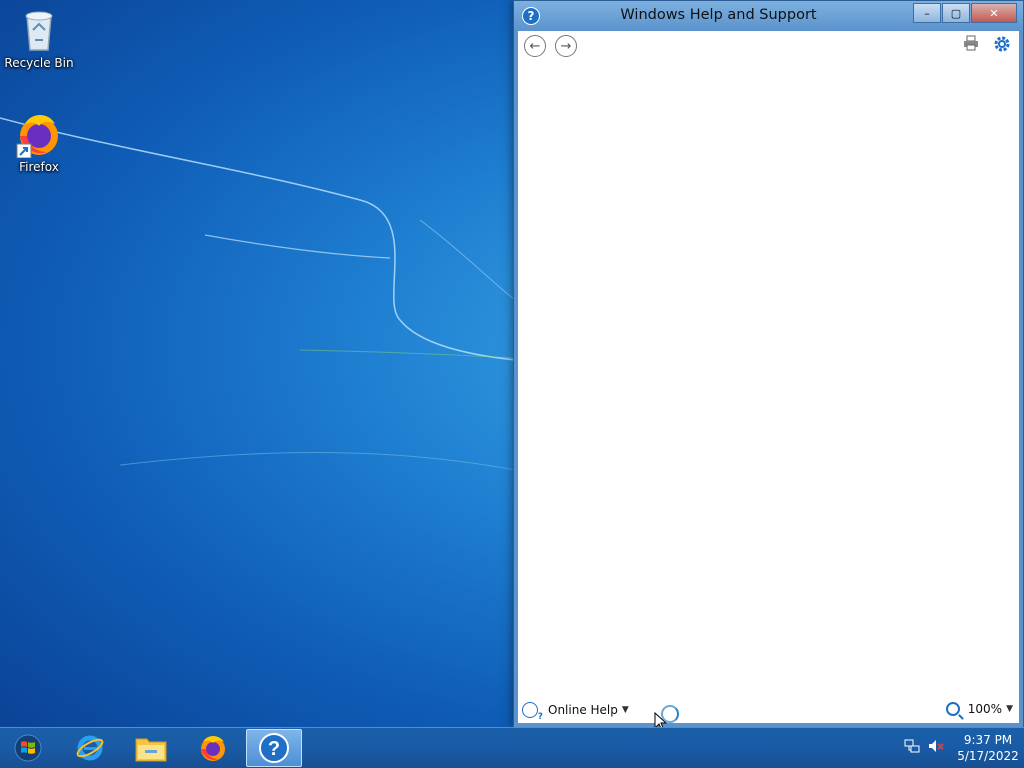 The height and width of the screenshot is (768, 1024). I want to click on start-button, so click(27, 748).